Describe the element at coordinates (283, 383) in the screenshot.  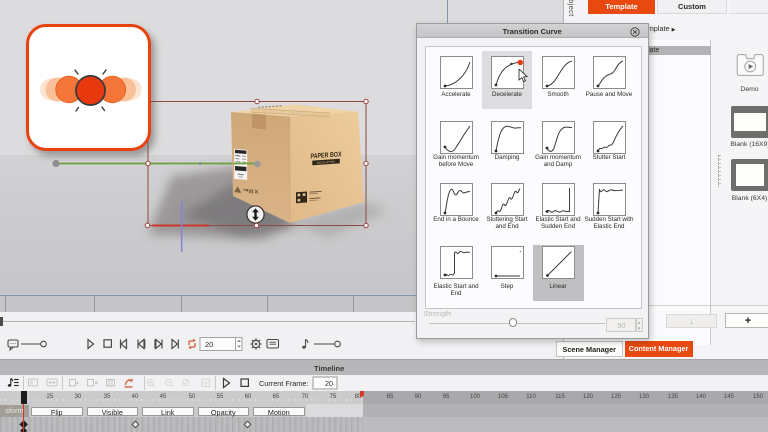
I see `svg-text: Current Frame:` at that location.